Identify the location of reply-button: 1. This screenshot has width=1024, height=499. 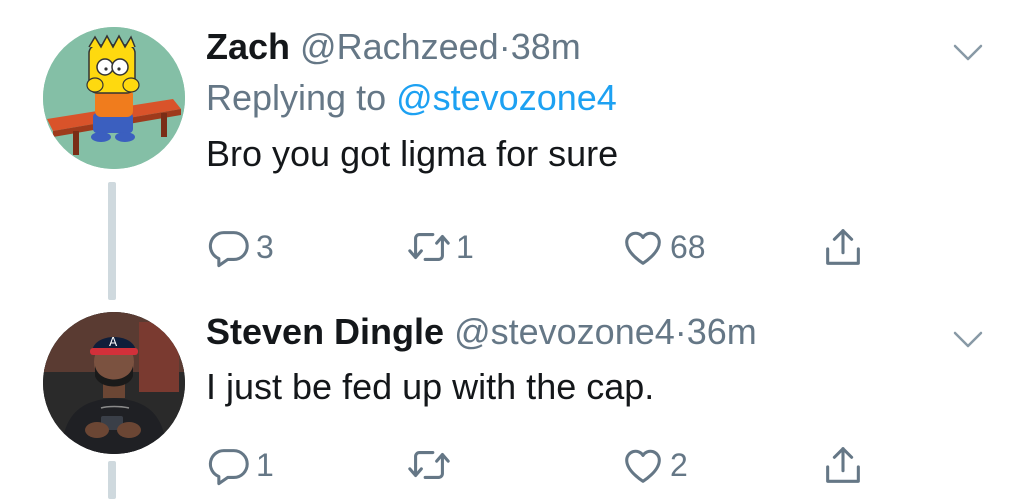
(240, 465).